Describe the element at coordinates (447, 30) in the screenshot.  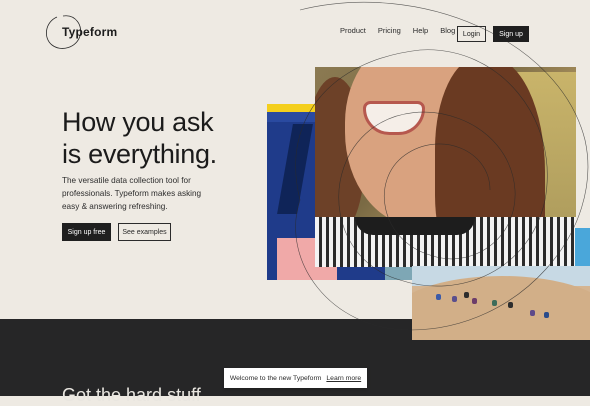
I see `nav-item-blog: Blog` at that location.